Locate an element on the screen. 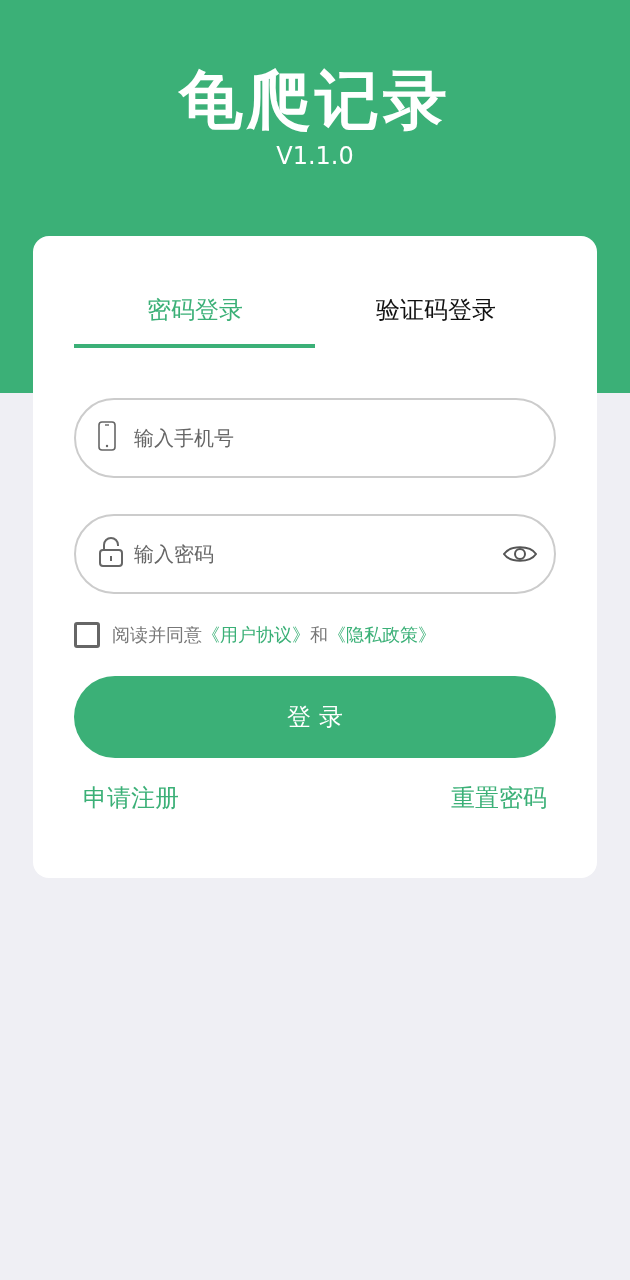 The height and width of the screenshot is (1280, 630). lock-icon is located at coordinates (111, 552).